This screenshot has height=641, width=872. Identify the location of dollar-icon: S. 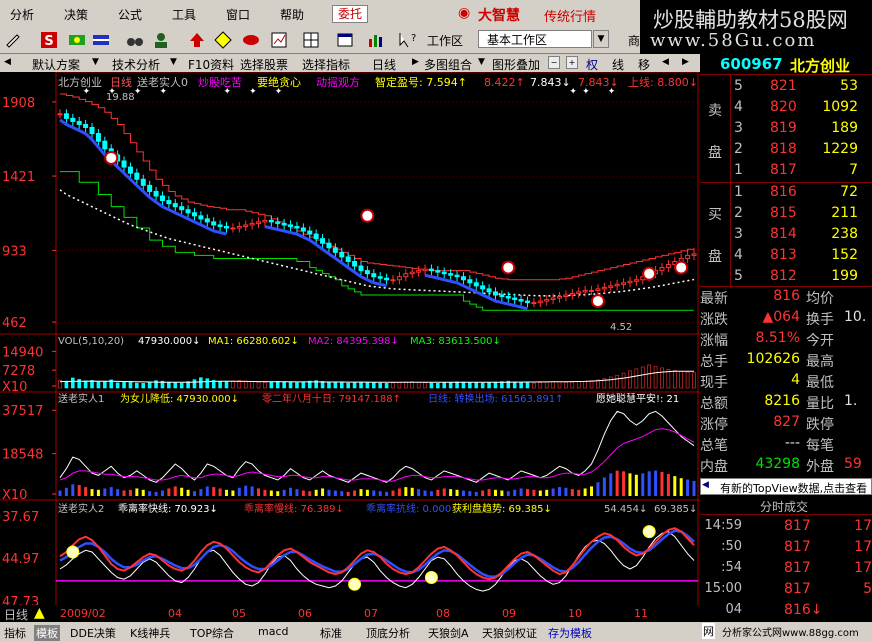
(49, 40).